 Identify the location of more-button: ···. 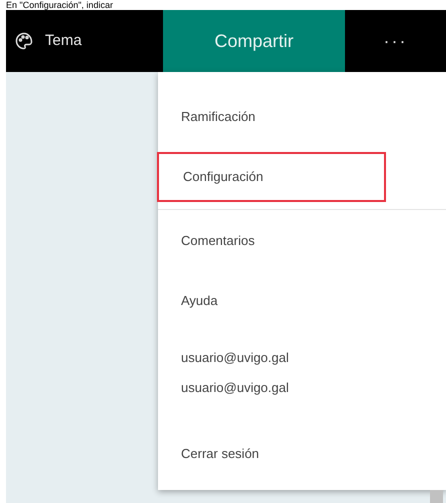
(395, 41).